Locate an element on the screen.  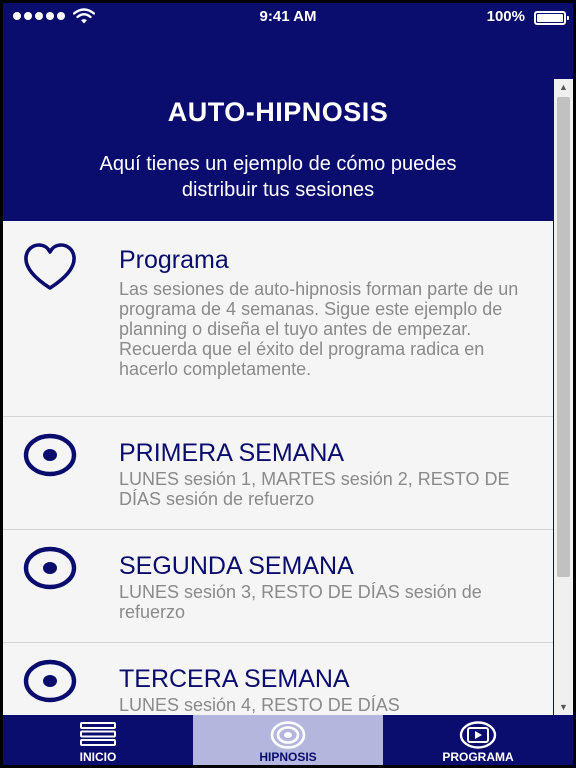
item-title: SEGUNDA SEMANA is located at coordinates (236, 566).